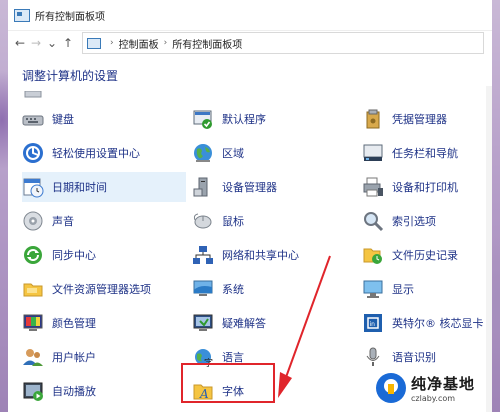 The height and width of the screenshot is (412, 500). I want to click on sync-icon, so click(33, 255).